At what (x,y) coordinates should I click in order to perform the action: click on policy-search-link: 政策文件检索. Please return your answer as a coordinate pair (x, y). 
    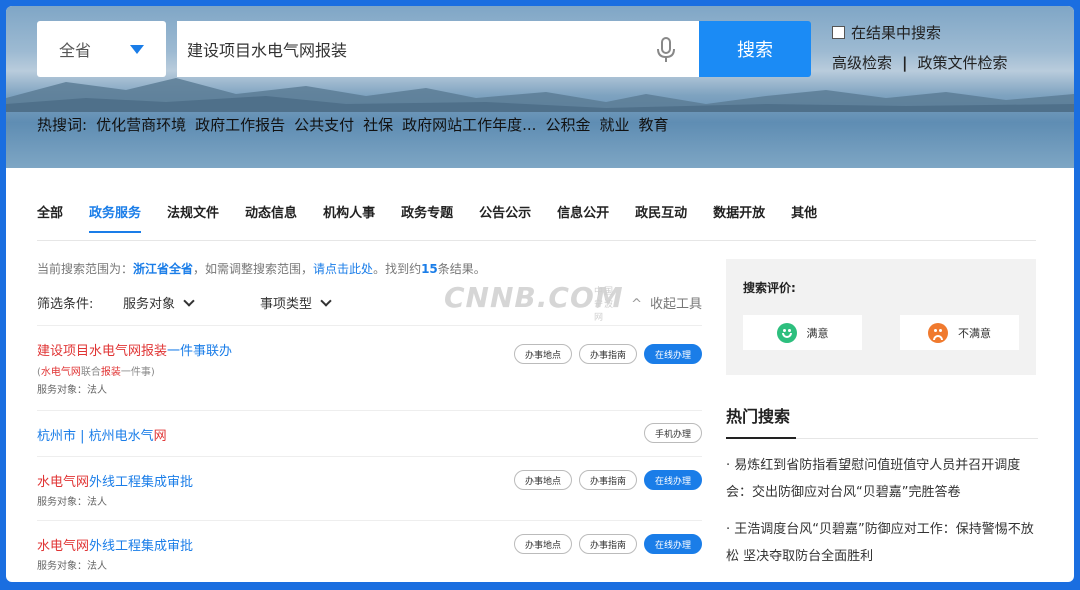
    Looking at the image, I should click on (963, 62).